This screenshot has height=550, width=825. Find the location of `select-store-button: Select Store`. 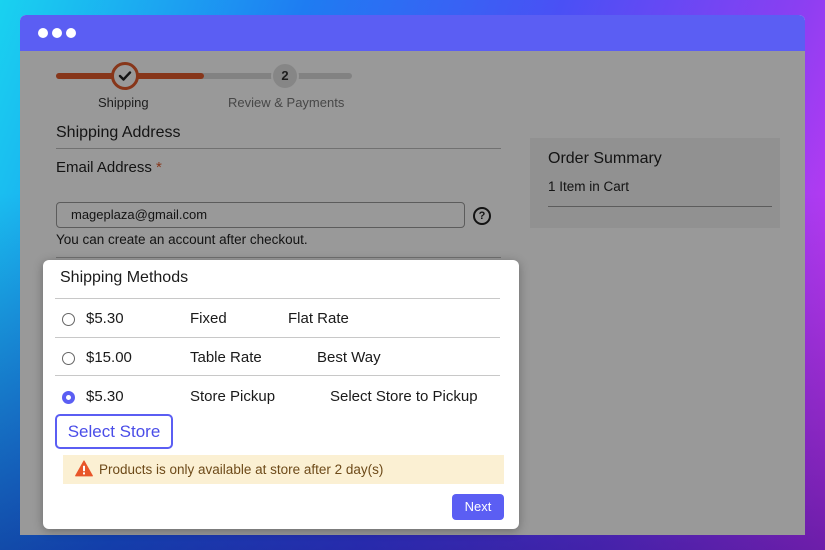

select-store-button: Select Store is located at coordinates (114, 431).